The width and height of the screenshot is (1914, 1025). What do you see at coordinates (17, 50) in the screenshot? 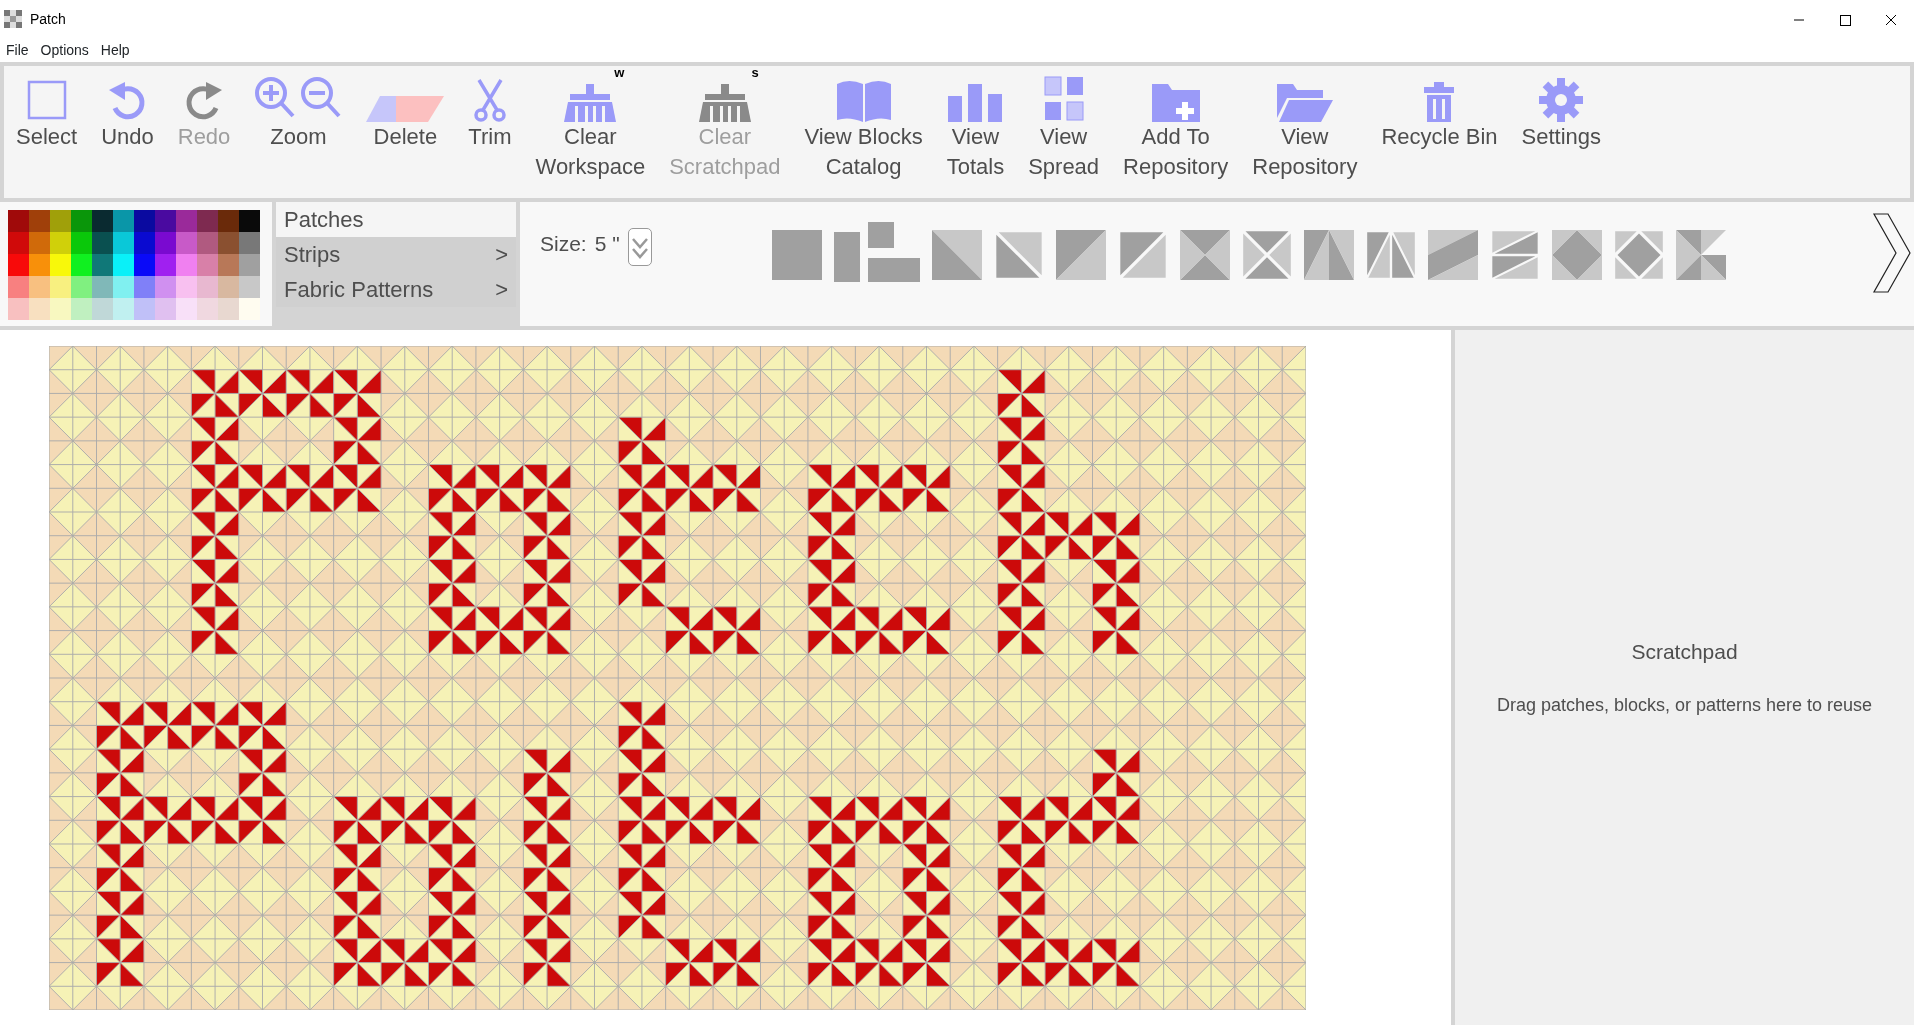
I see `menu-item: File` at bounding box center [17, 50].